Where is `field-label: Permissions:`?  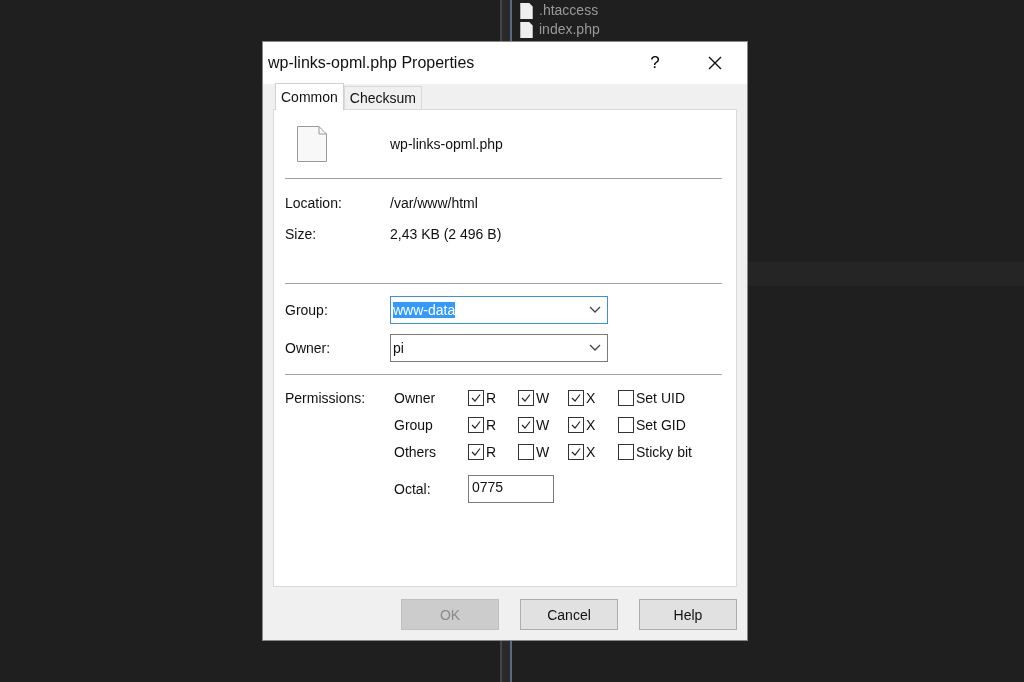 field-label: Permissions: is located at coordinates (326, 399).